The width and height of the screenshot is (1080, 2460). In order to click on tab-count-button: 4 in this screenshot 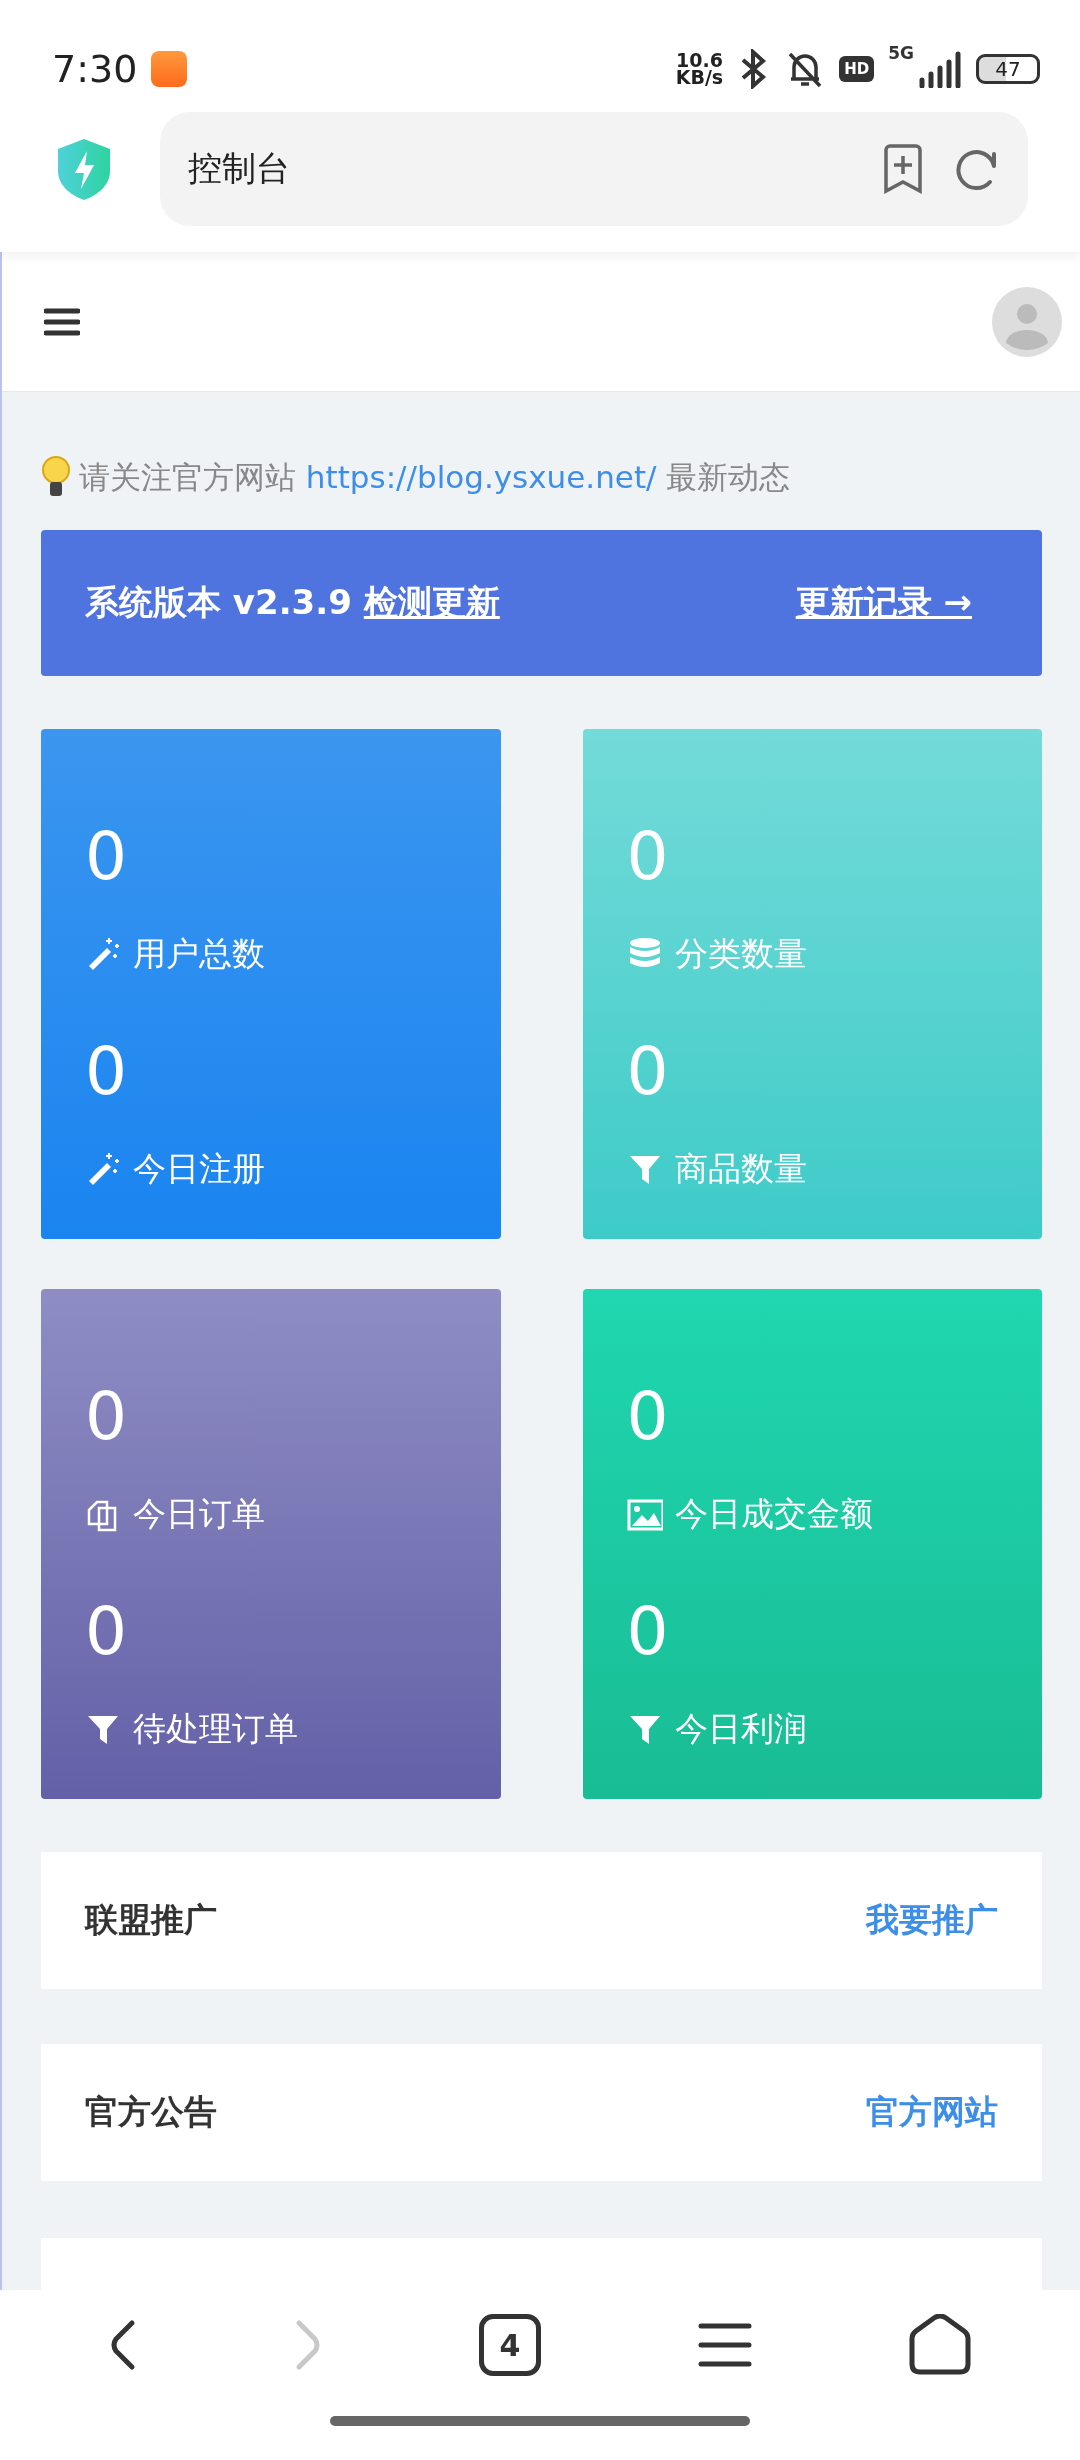, I will do `click(510, 2345)`.